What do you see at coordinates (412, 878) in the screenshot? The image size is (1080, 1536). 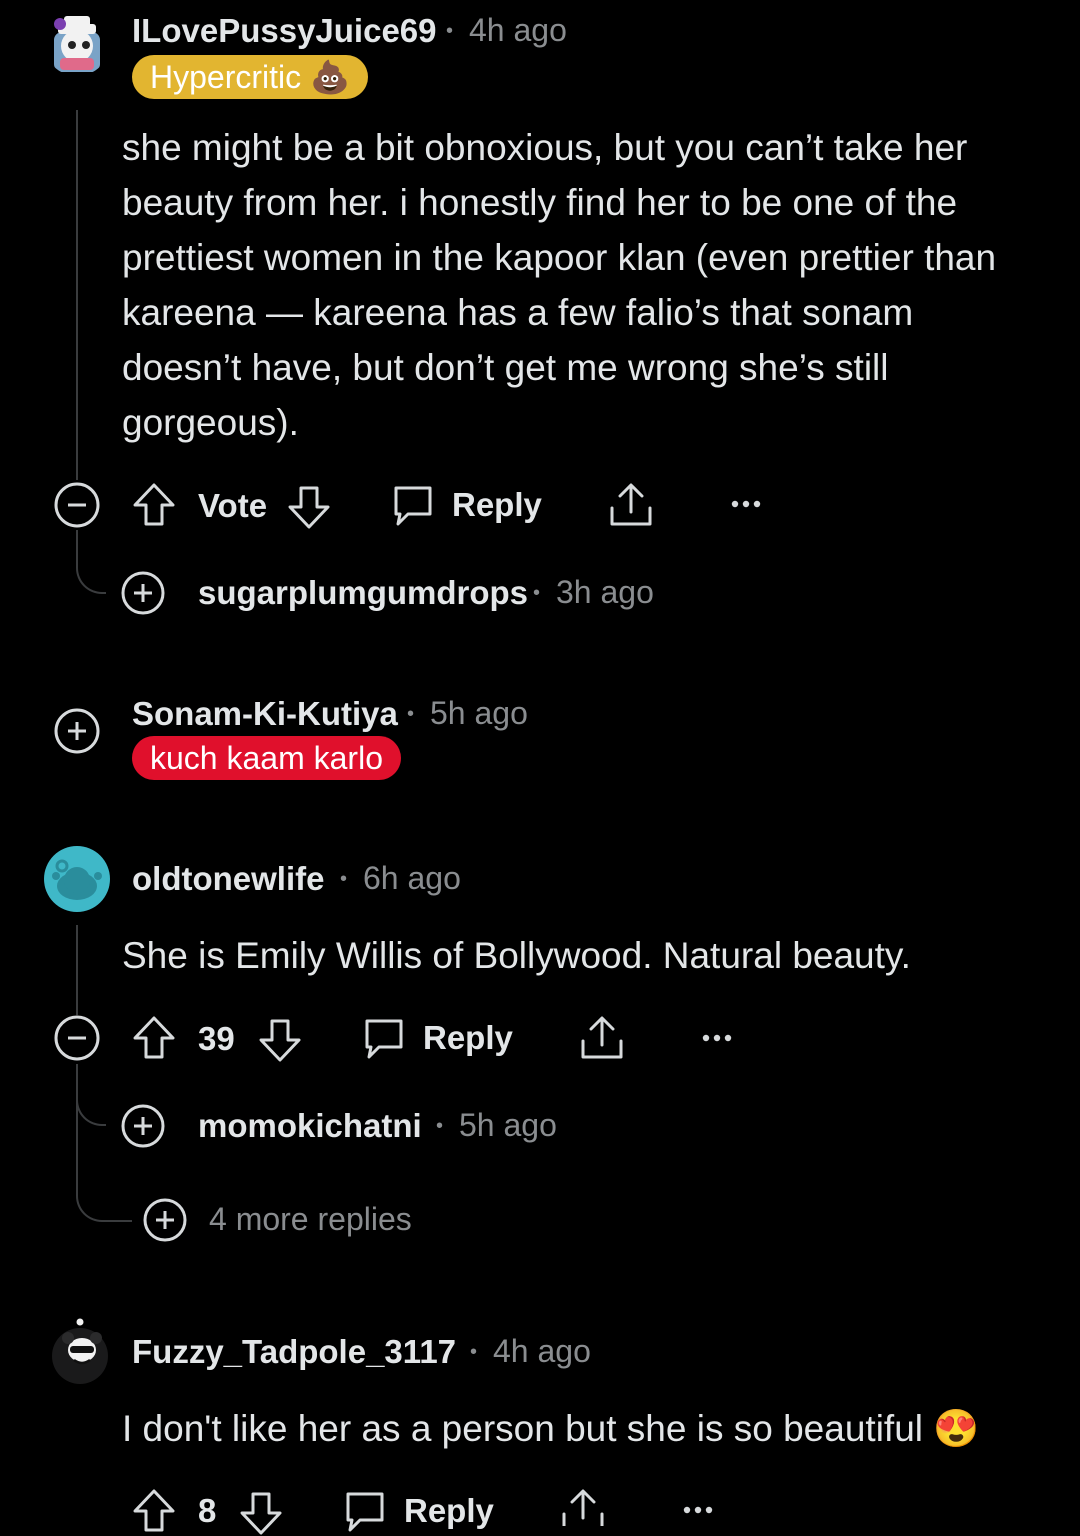 I see `comment-timestamp: 6h ago` at bounding box center [412, 878].